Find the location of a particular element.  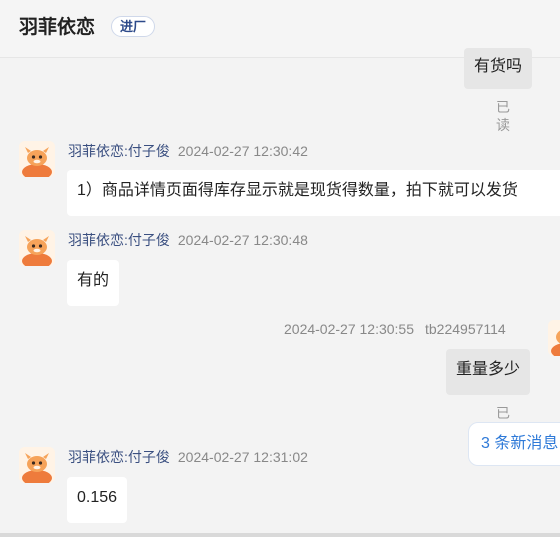

message-time: 2024-02-27 12:30:55 is located at coordinates (349, 329).